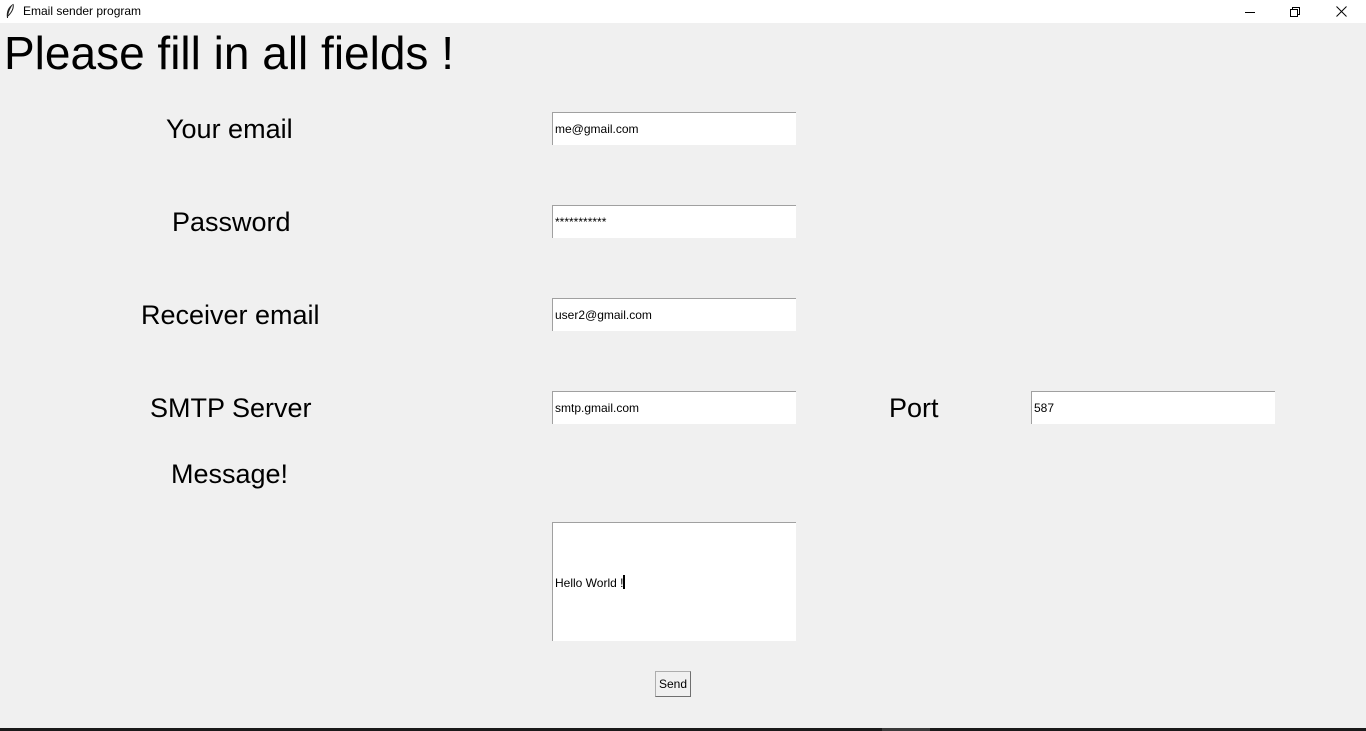  What do you see at coordinates (10, 11) in the screenshot?
I see `feather-icon` at bounding box center [10, 11].